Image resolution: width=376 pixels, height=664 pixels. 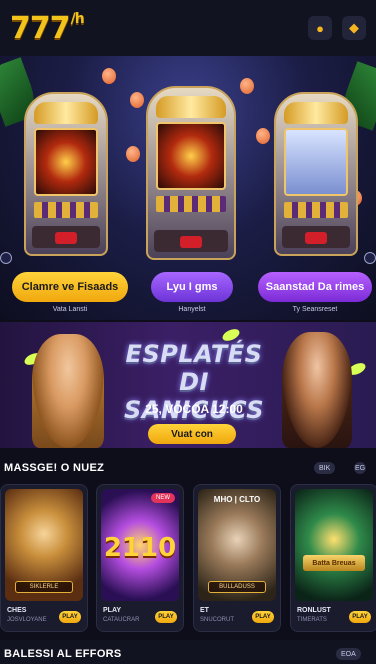 What do you see at coordinates (6, 258) in the screenshot?
I see `chevron-left-icon` at bounding box center [6, 258].